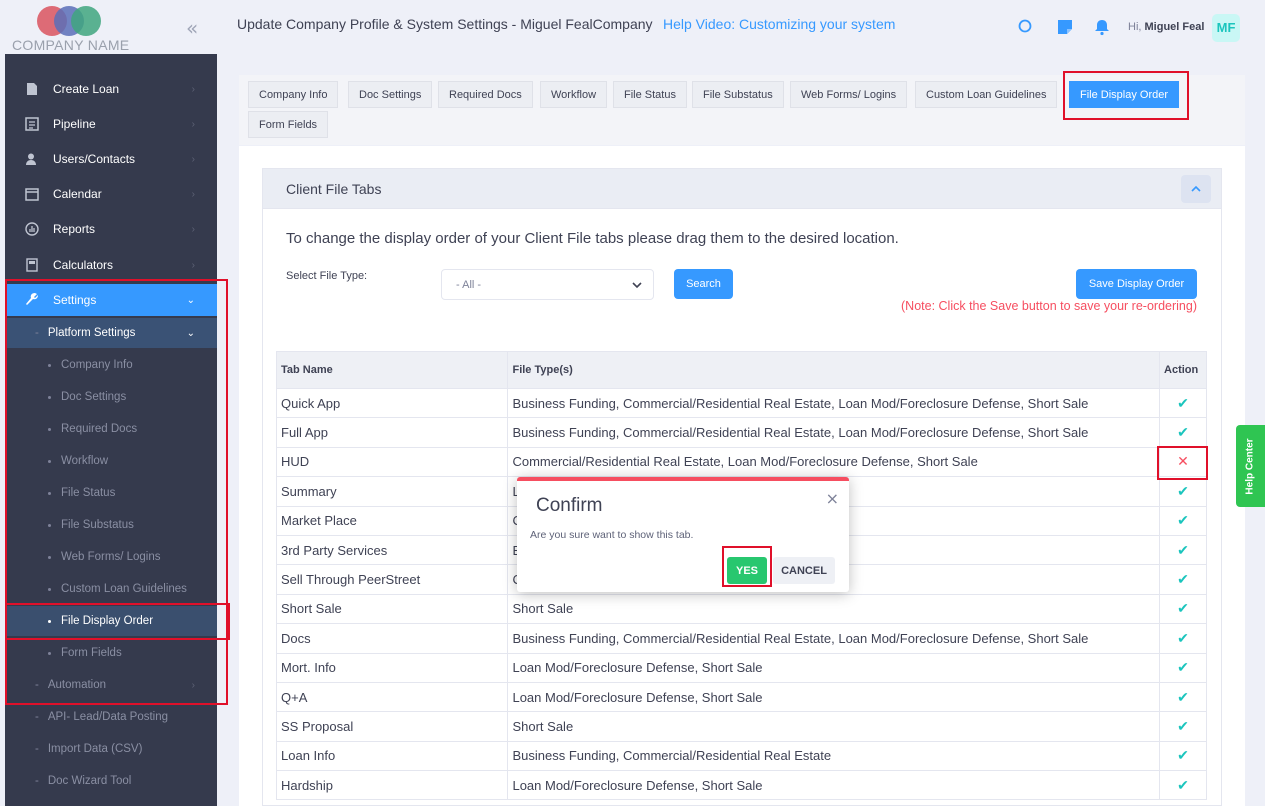 The width and height of the screenshot is (1265, 806). I want to click on chevron-right-icon: ›, so click(193, 265).